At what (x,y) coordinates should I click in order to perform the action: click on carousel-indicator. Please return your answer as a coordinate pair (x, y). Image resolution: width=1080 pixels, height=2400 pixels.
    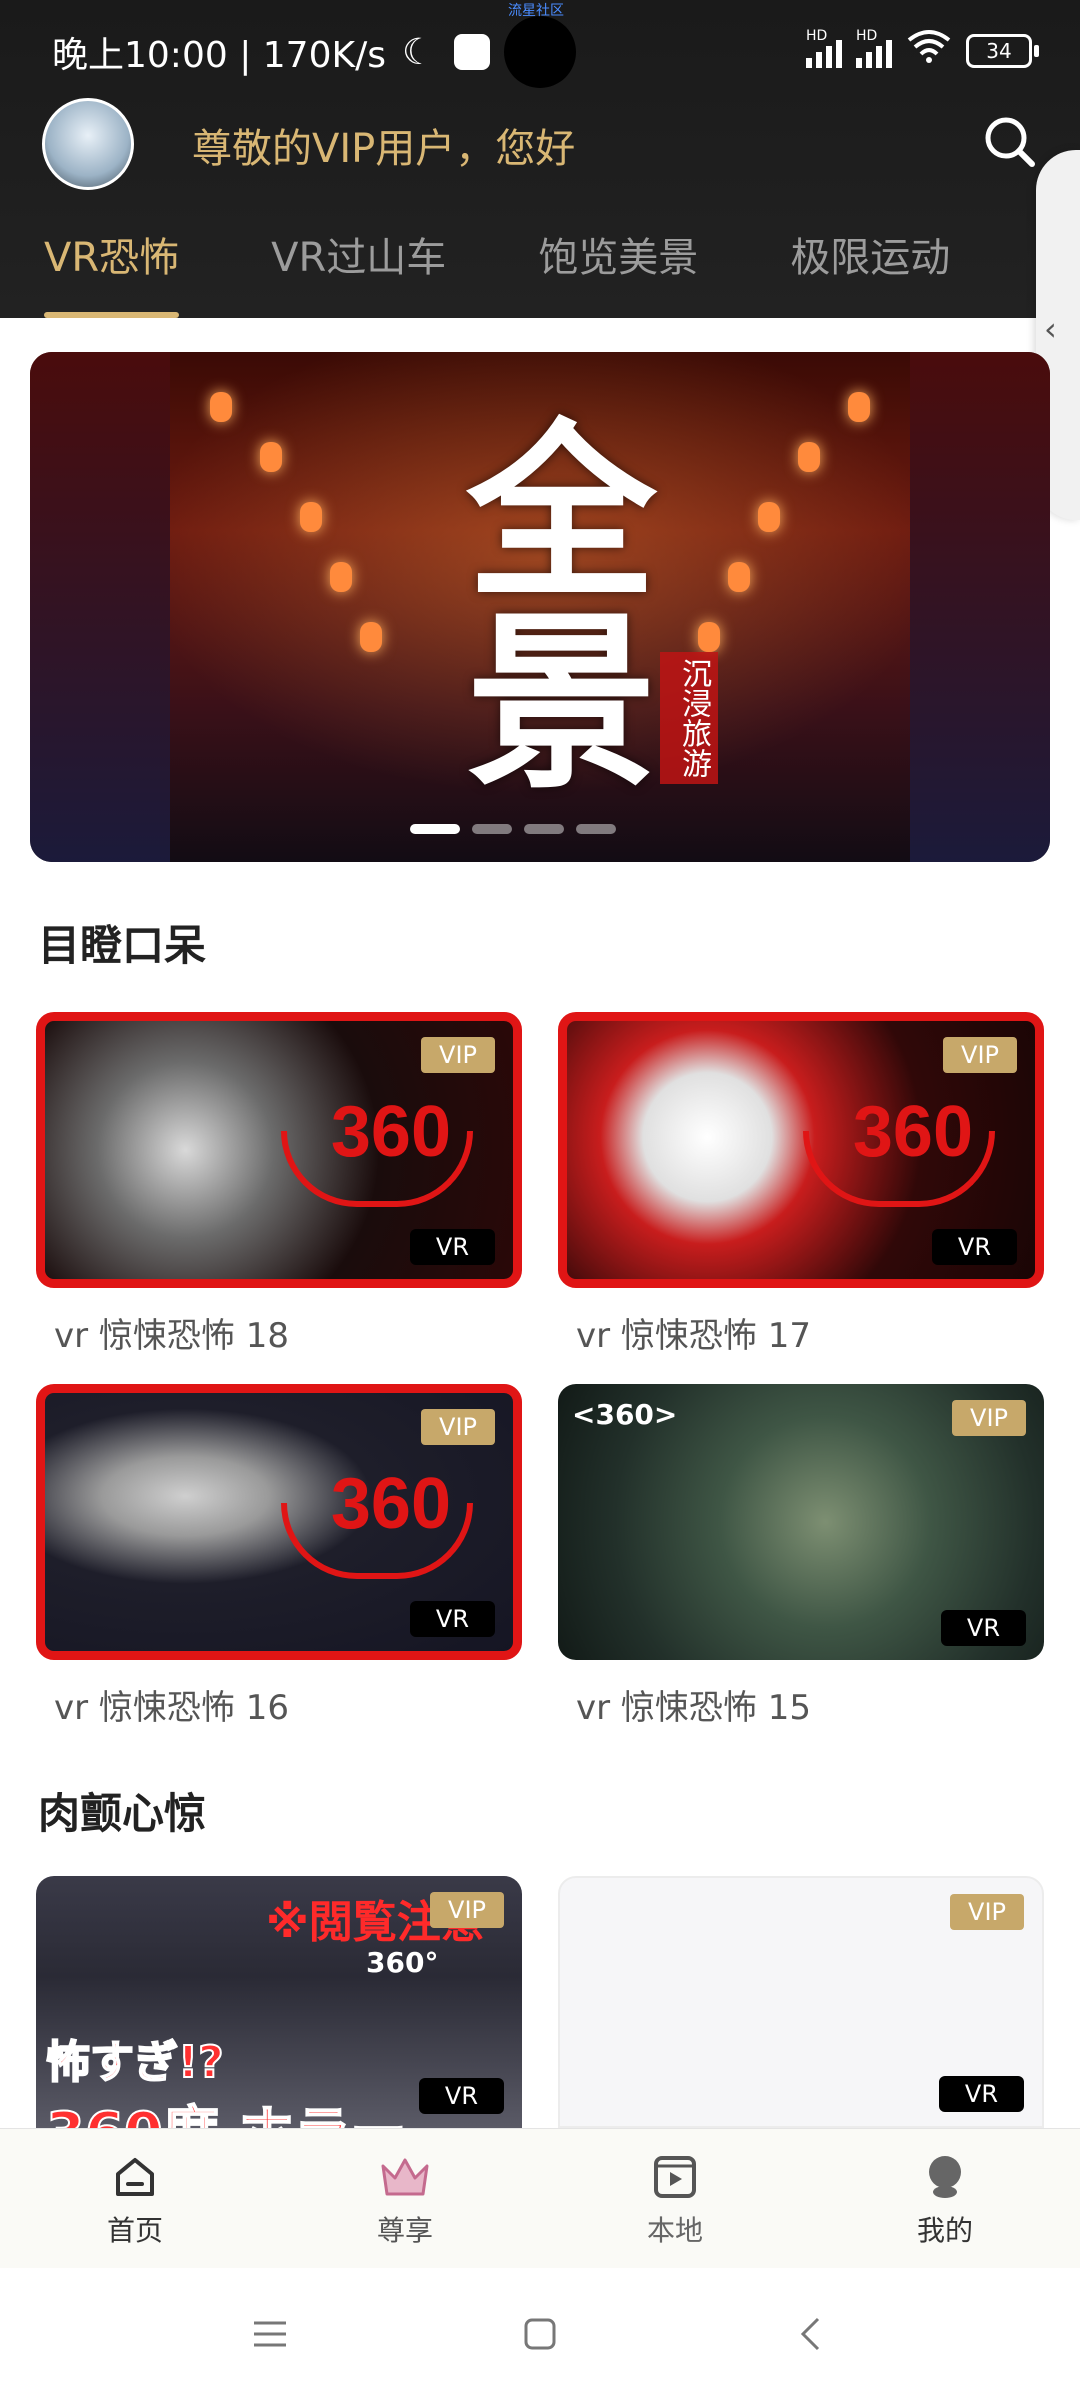
    Looking at the image, I should click on (513, 829).